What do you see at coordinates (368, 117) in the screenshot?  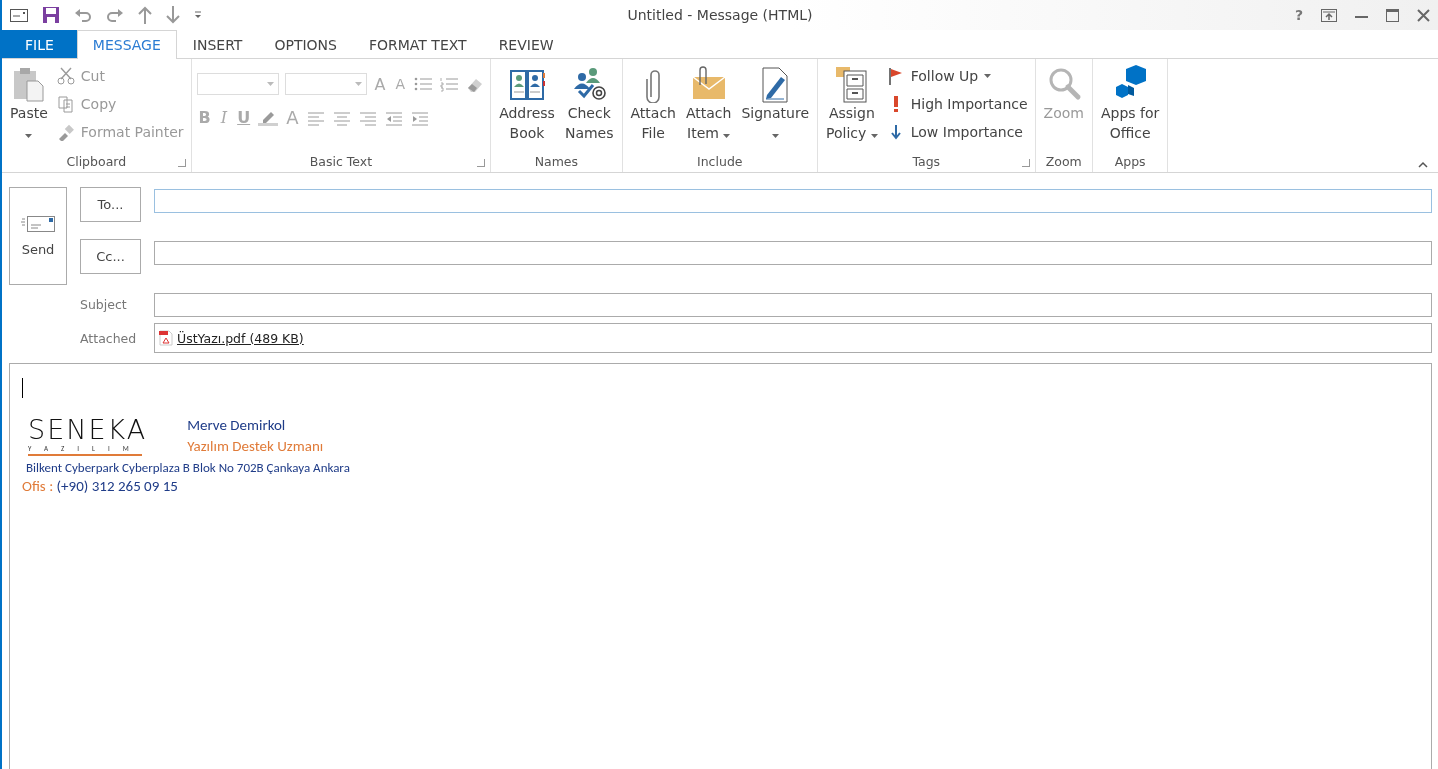 I see `align-right-icon` at bounding box center [368, 117].